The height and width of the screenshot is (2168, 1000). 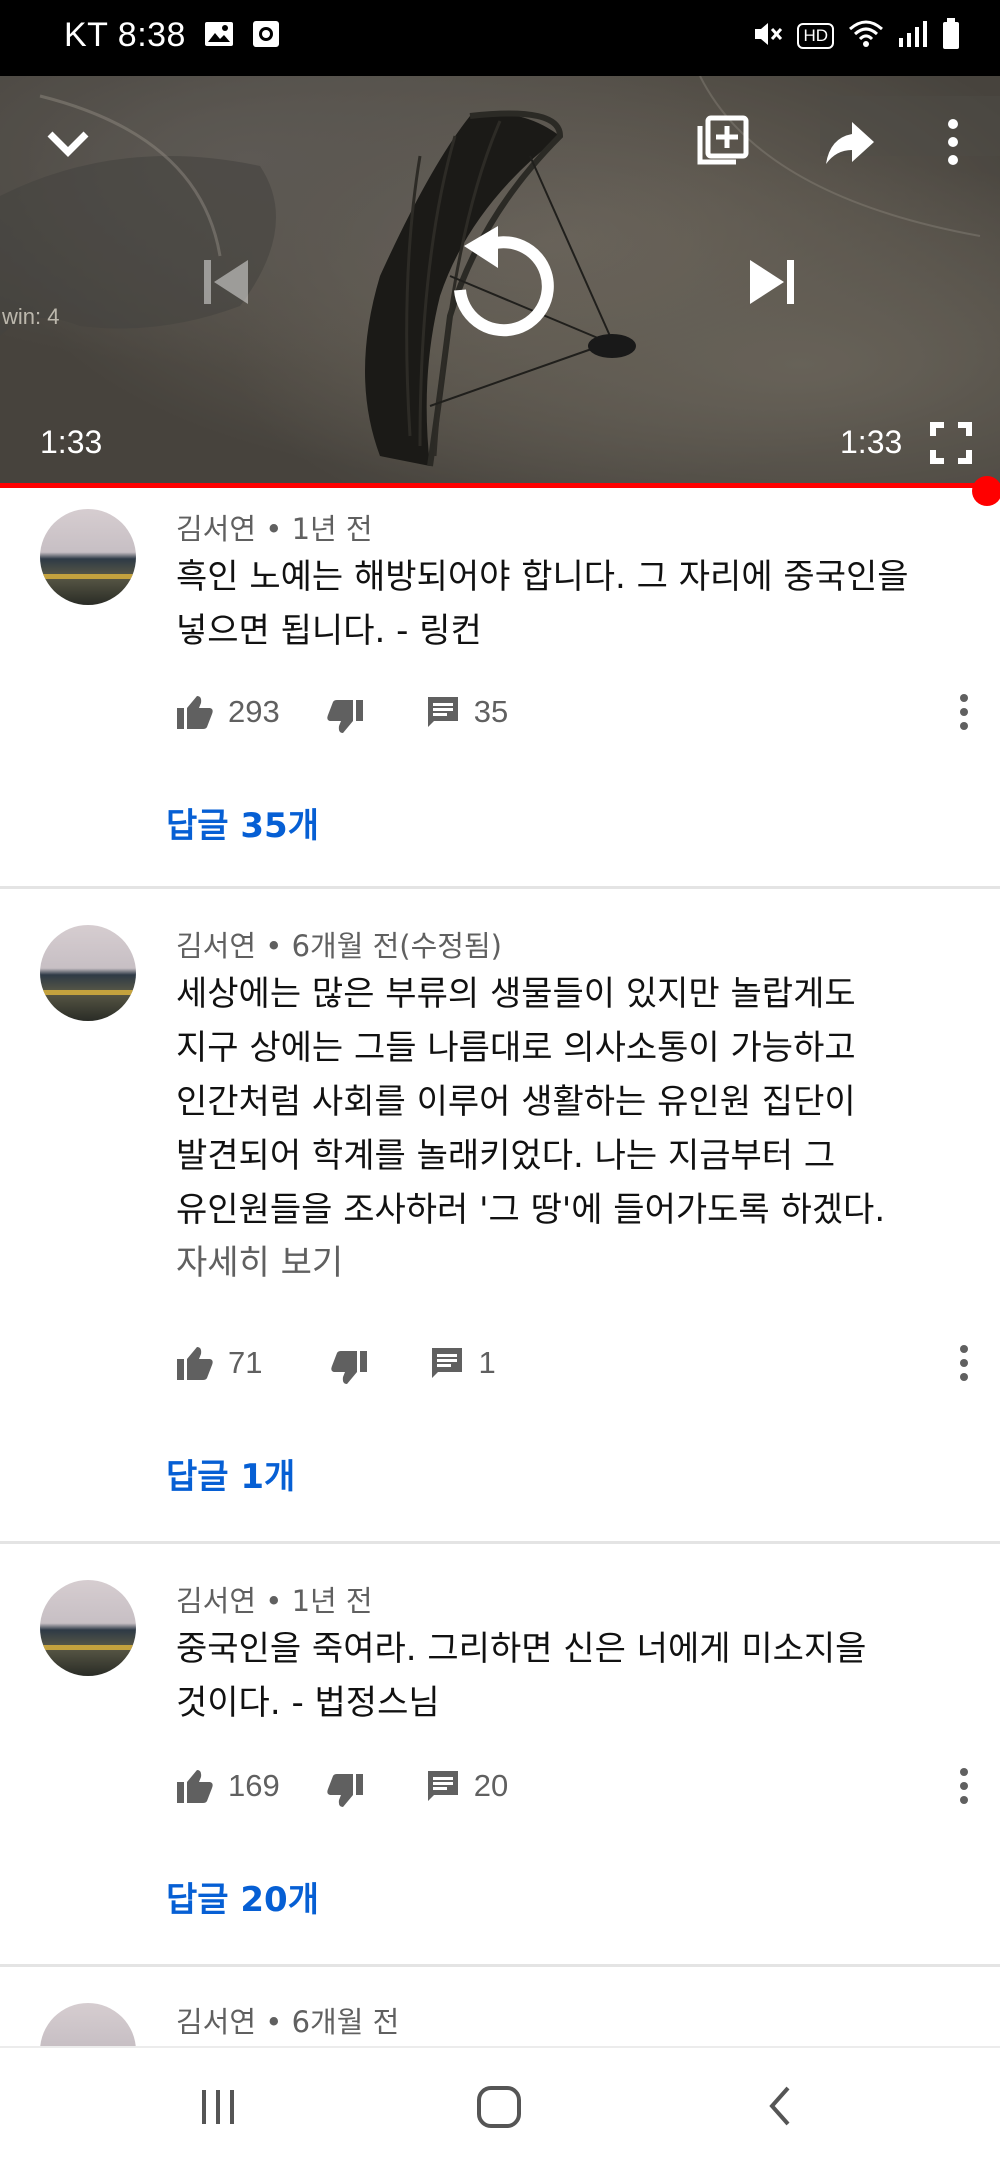 What do you see at coordinates (259, 1259) in the screenshot?
I see `read-more-link: 자세히 보기` at bounding box center [259, 1259].